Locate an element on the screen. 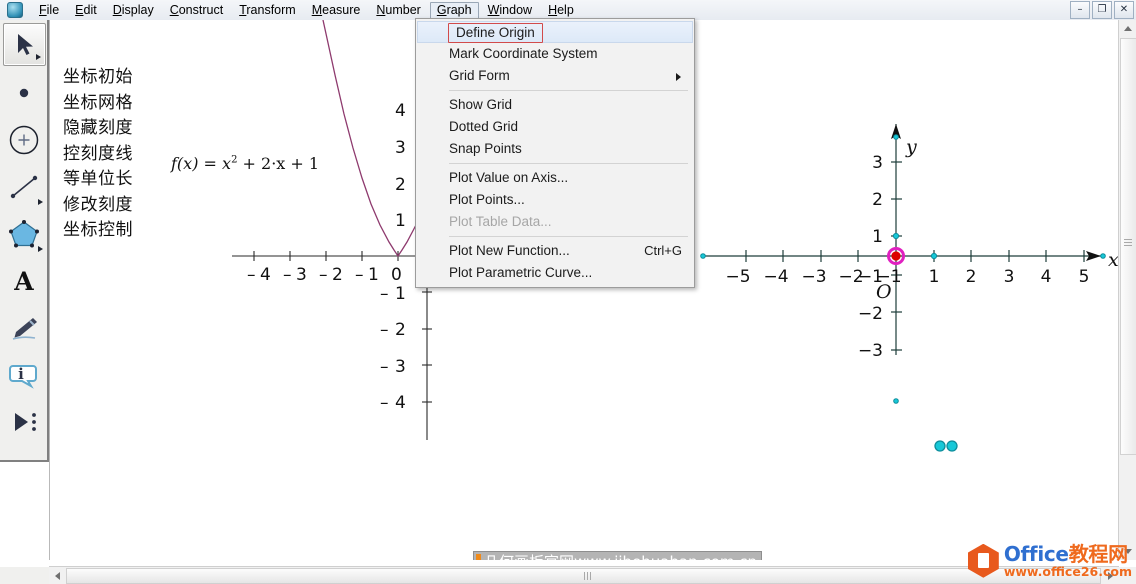 Image resolution: width=1136 pixels, height=584 pixels. menubar-item-edit: Edit is located at coordinates (86, 10).